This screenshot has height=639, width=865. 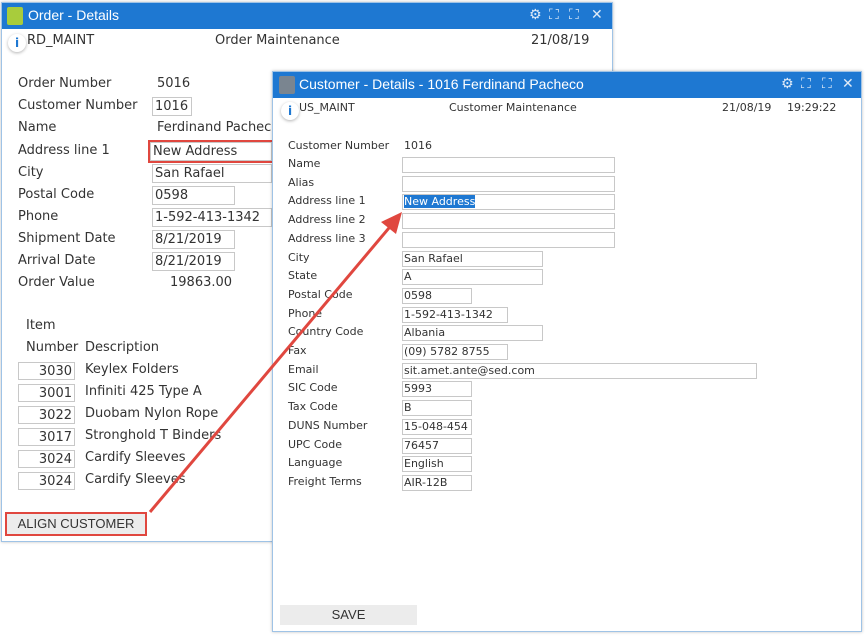 What do you see at coordinates (38, 216) in the screenshot?
I see `order-field-label: Phone` at bounding box center [38, 216].